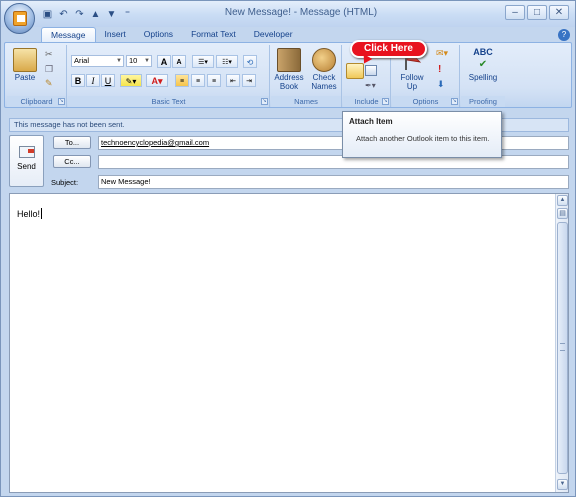 The height and width of the screenshot is (497, 576). I want to click on options-group-label: Options, so click(425, 101).